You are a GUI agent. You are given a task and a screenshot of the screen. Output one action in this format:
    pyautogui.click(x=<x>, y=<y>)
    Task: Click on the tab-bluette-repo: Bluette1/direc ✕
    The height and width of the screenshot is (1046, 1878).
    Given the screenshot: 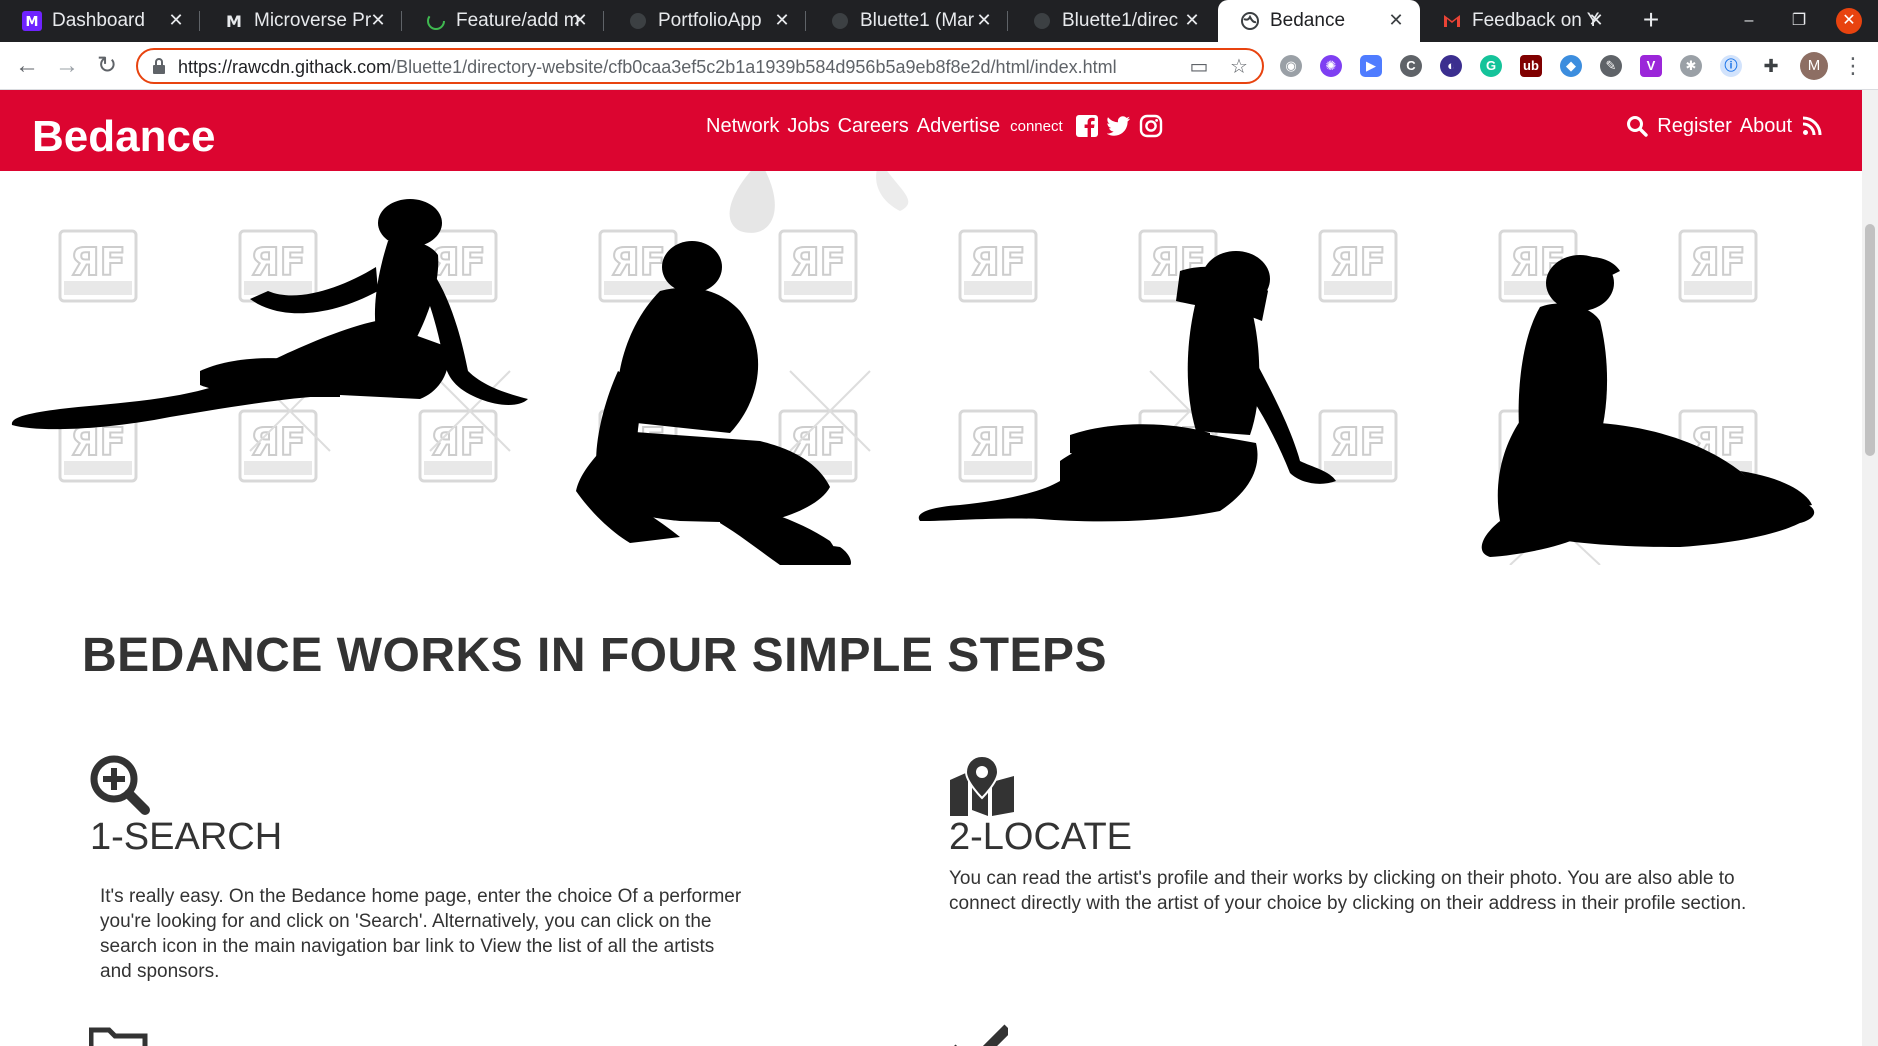 What is the action you would take?
    pyautogui.click(x=1113, y=21)
    